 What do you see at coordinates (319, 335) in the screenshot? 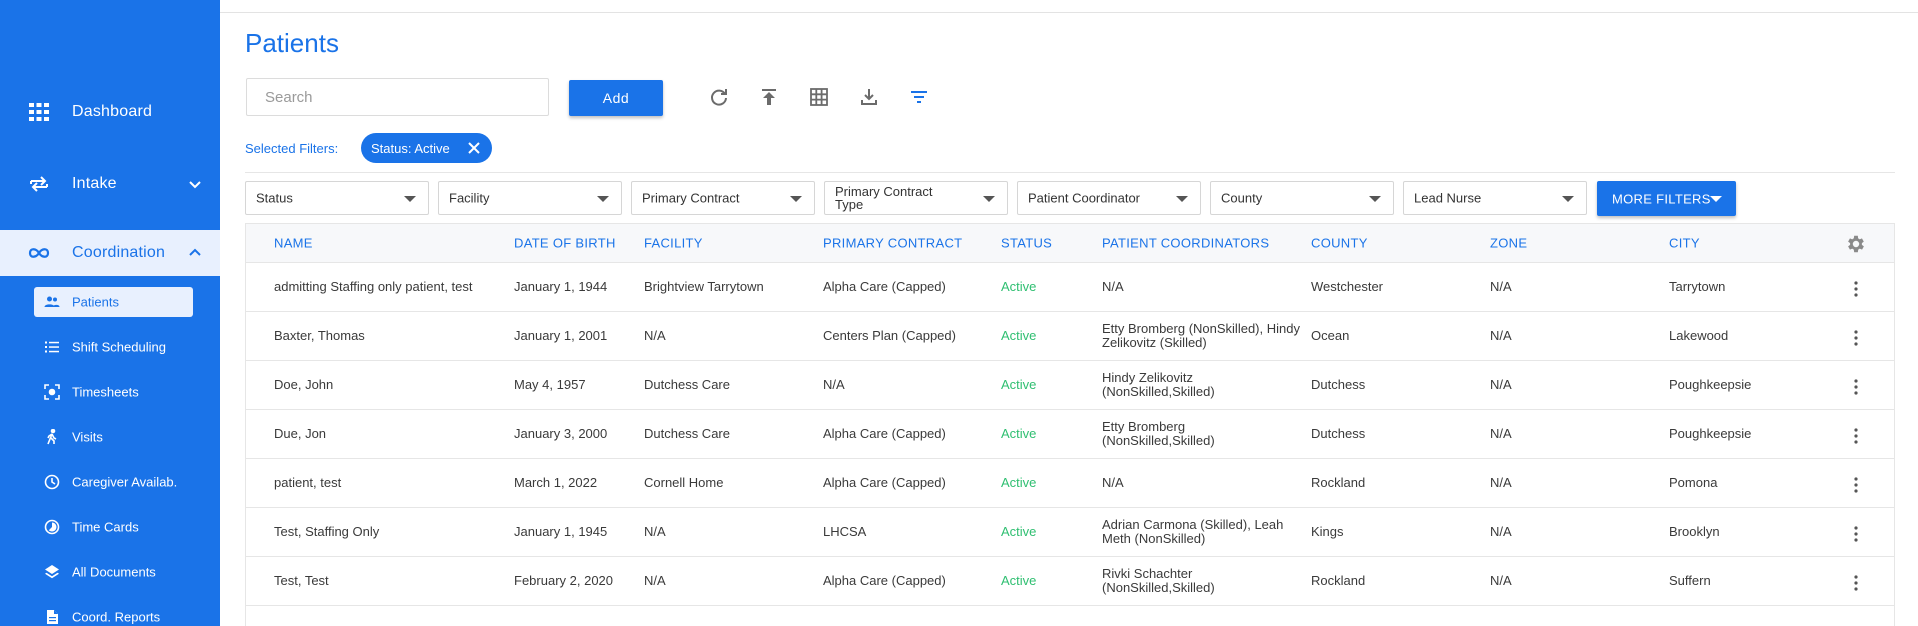
I see `cell-name: Baxter, Thomas` at bounding box center [319, 335].